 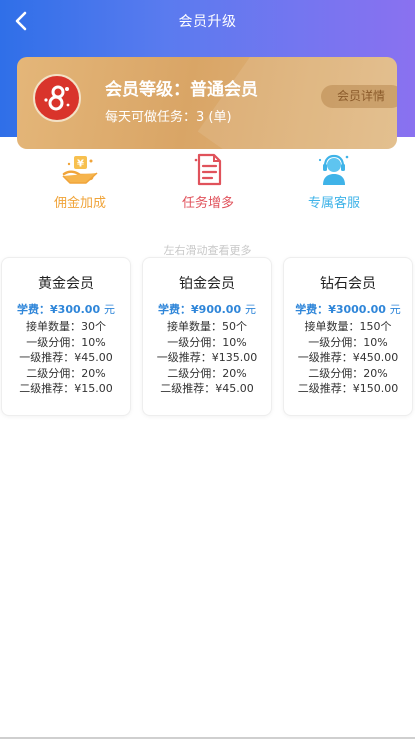 I want to click on plan-fee: 学费：¥300.00 元, so click(x=66, y=309).